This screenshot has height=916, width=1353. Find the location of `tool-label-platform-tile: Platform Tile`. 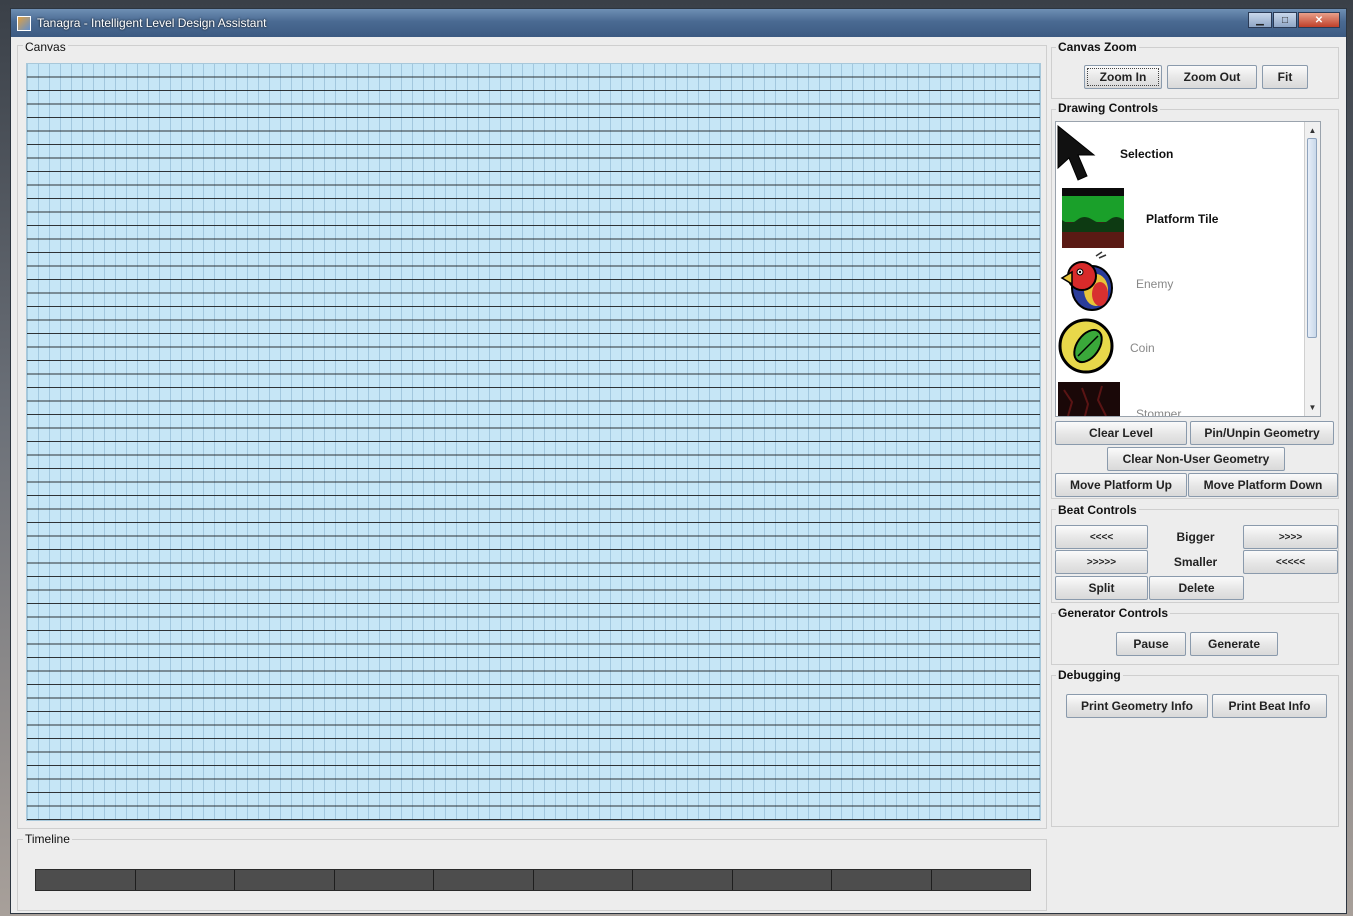

tool-label-platform-tile: Platform Tile is located at coordinates (1182, 219).